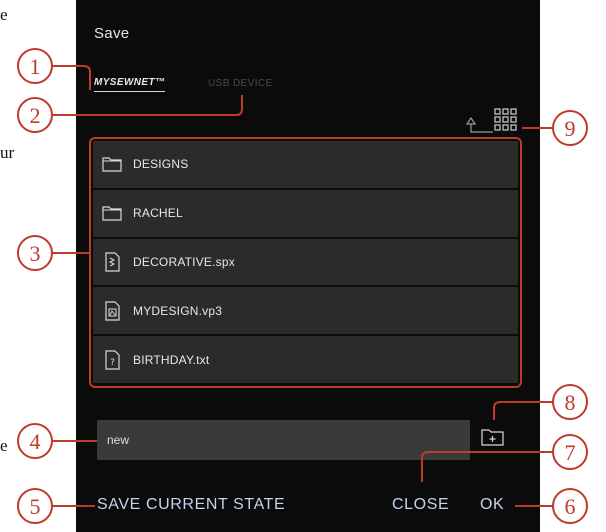  I want to click on callout-number-5: 5, so click(35, 506).